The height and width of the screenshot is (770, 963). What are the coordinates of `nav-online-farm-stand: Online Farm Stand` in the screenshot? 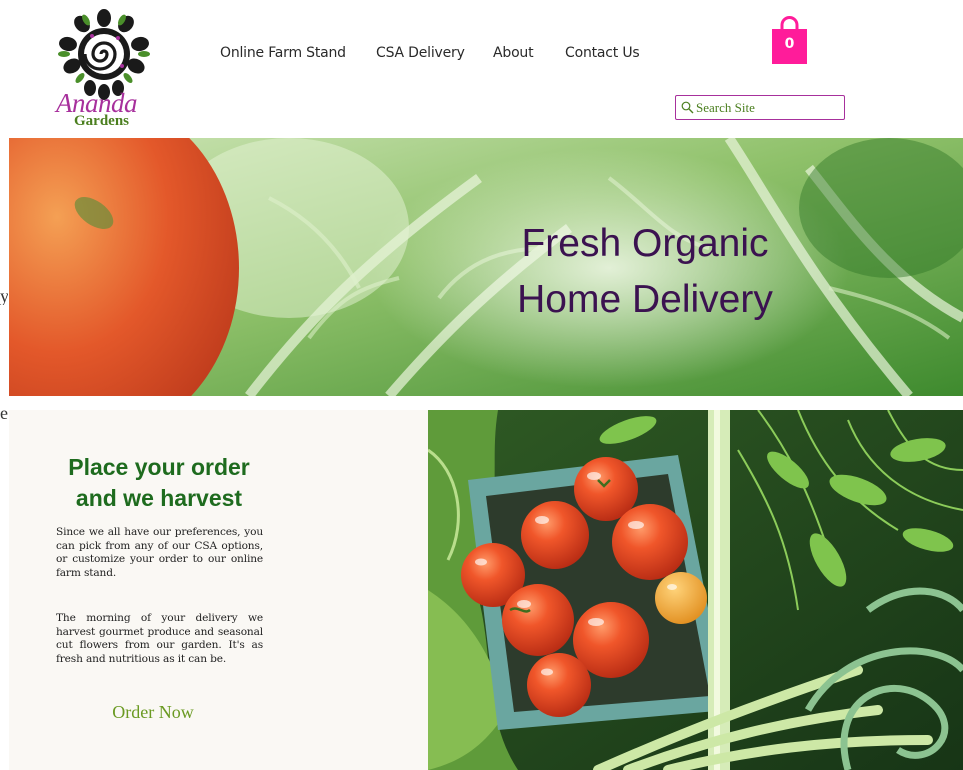 It's located at (283, 53).